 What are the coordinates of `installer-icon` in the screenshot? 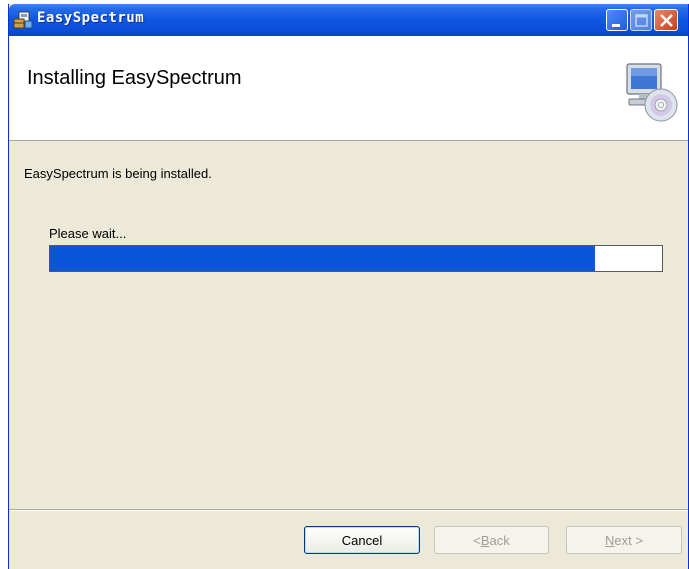 It's located at (23, 20).